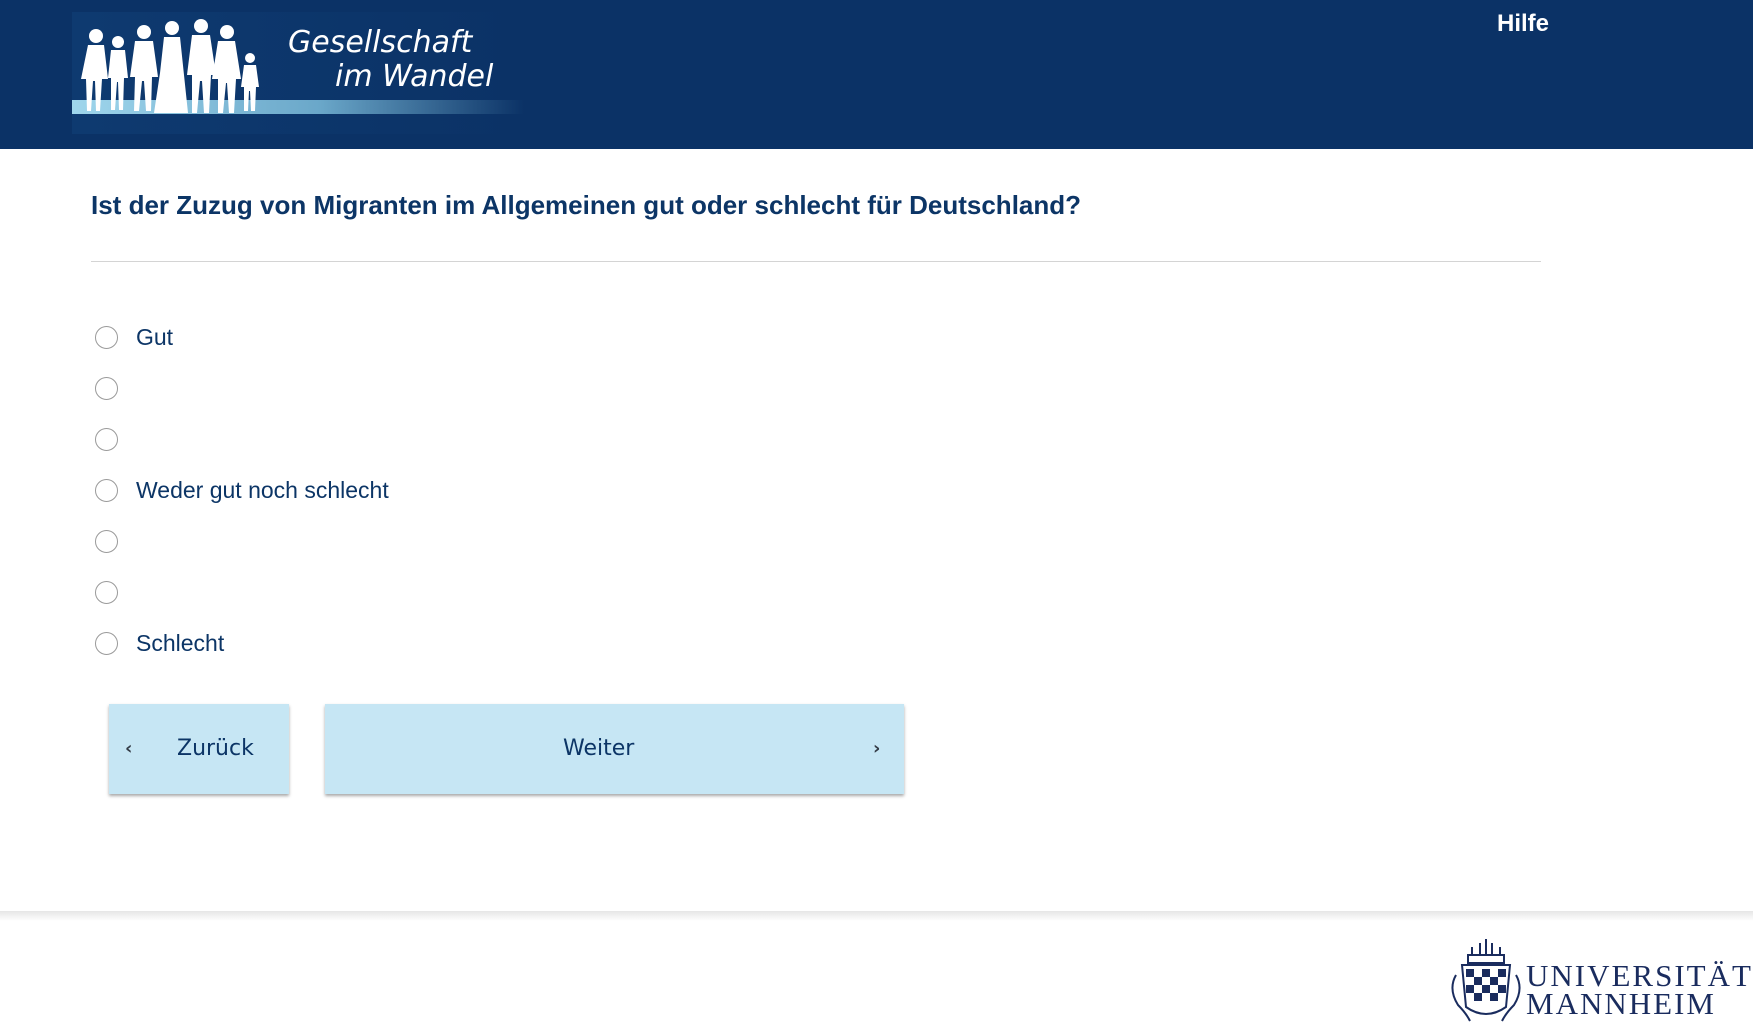  I want to click on option-gut: Gut, so click(242, 337).